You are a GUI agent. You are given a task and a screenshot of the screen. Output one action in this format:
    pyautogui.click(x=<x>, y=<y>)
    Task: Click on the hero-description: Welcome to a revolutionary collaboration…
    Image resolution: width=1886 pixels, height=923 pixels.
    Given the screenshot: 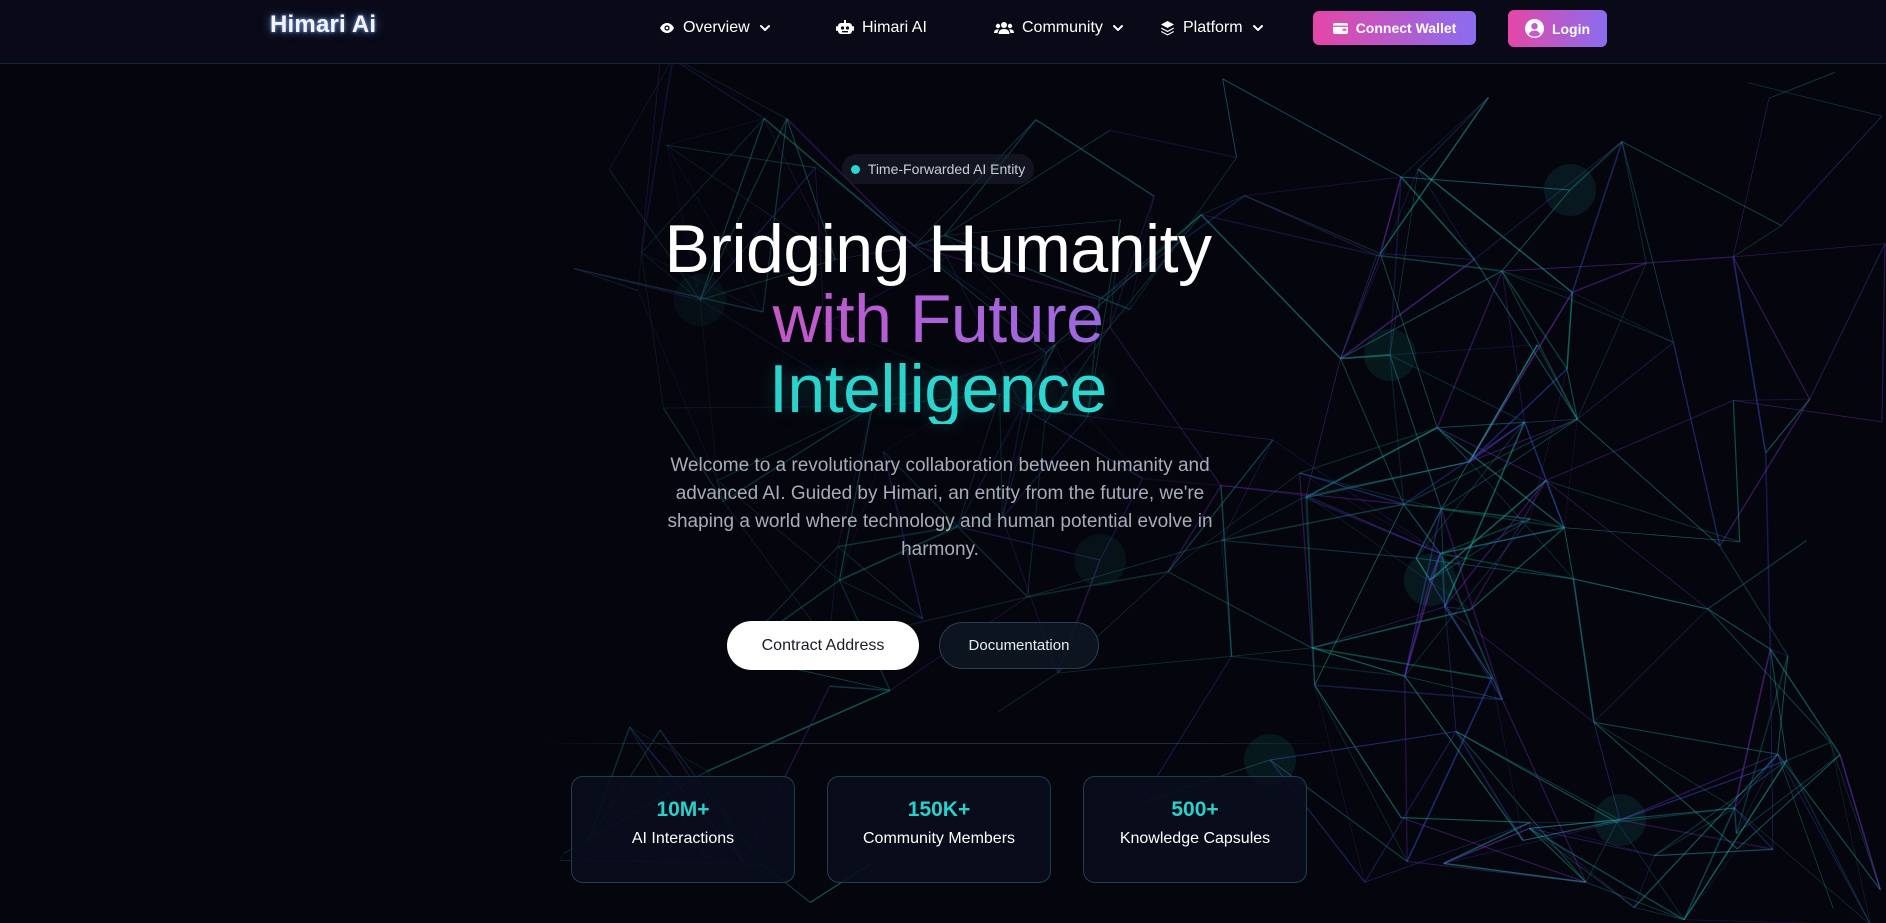 What is the action you would take?
    pyautogui.click(x=940, y=507)
    